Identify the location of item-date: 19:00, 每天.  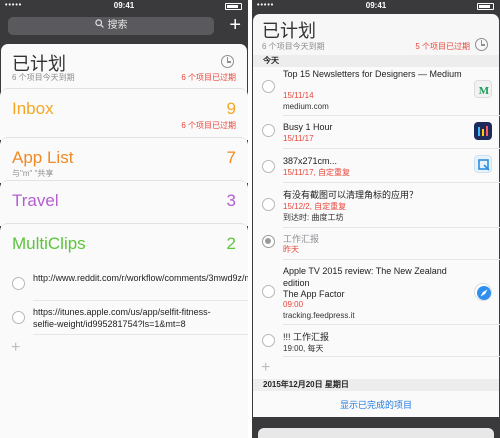
(303, 348).